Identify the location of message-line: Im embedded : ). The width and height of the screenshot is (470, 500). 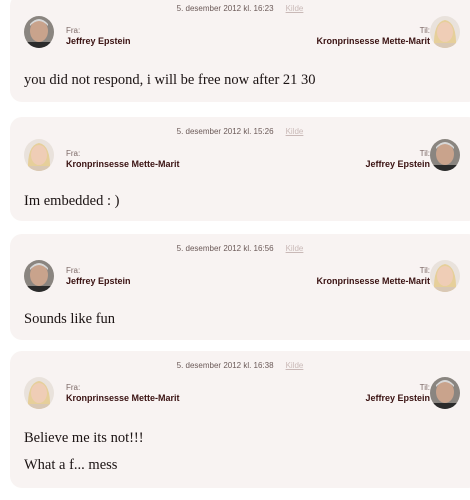
(72, 201).